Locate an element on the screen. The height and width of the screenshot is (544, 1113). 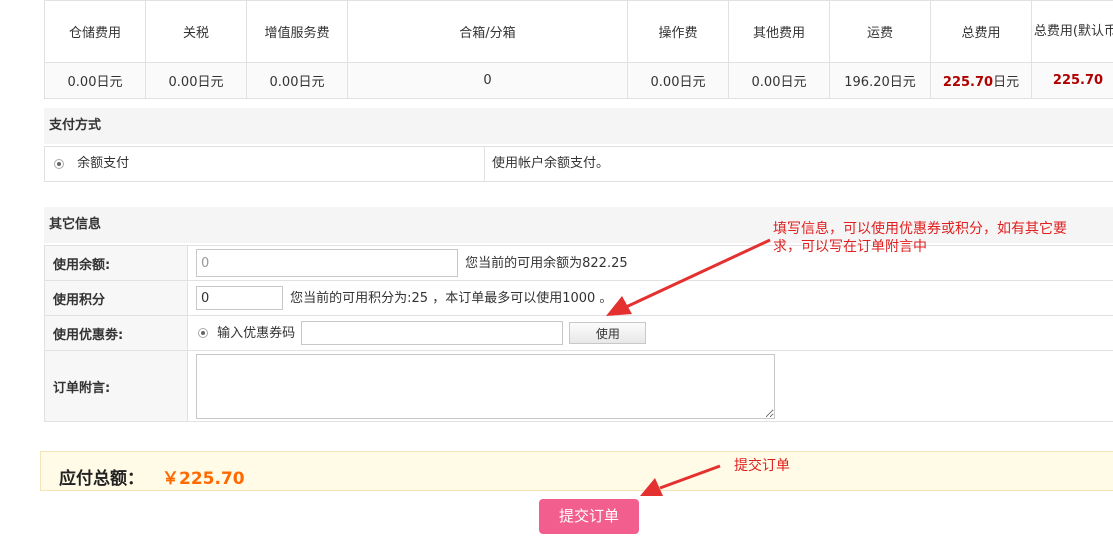
arrow-to-submit-icon is located at coordinates (680, 480).